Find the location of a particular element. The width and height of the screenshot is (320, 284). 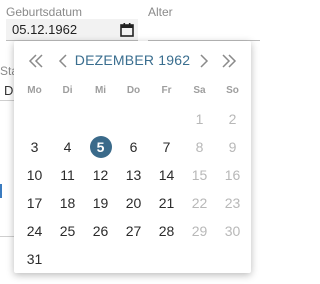

day-cell: 21 is located at coordinates (166, 203).